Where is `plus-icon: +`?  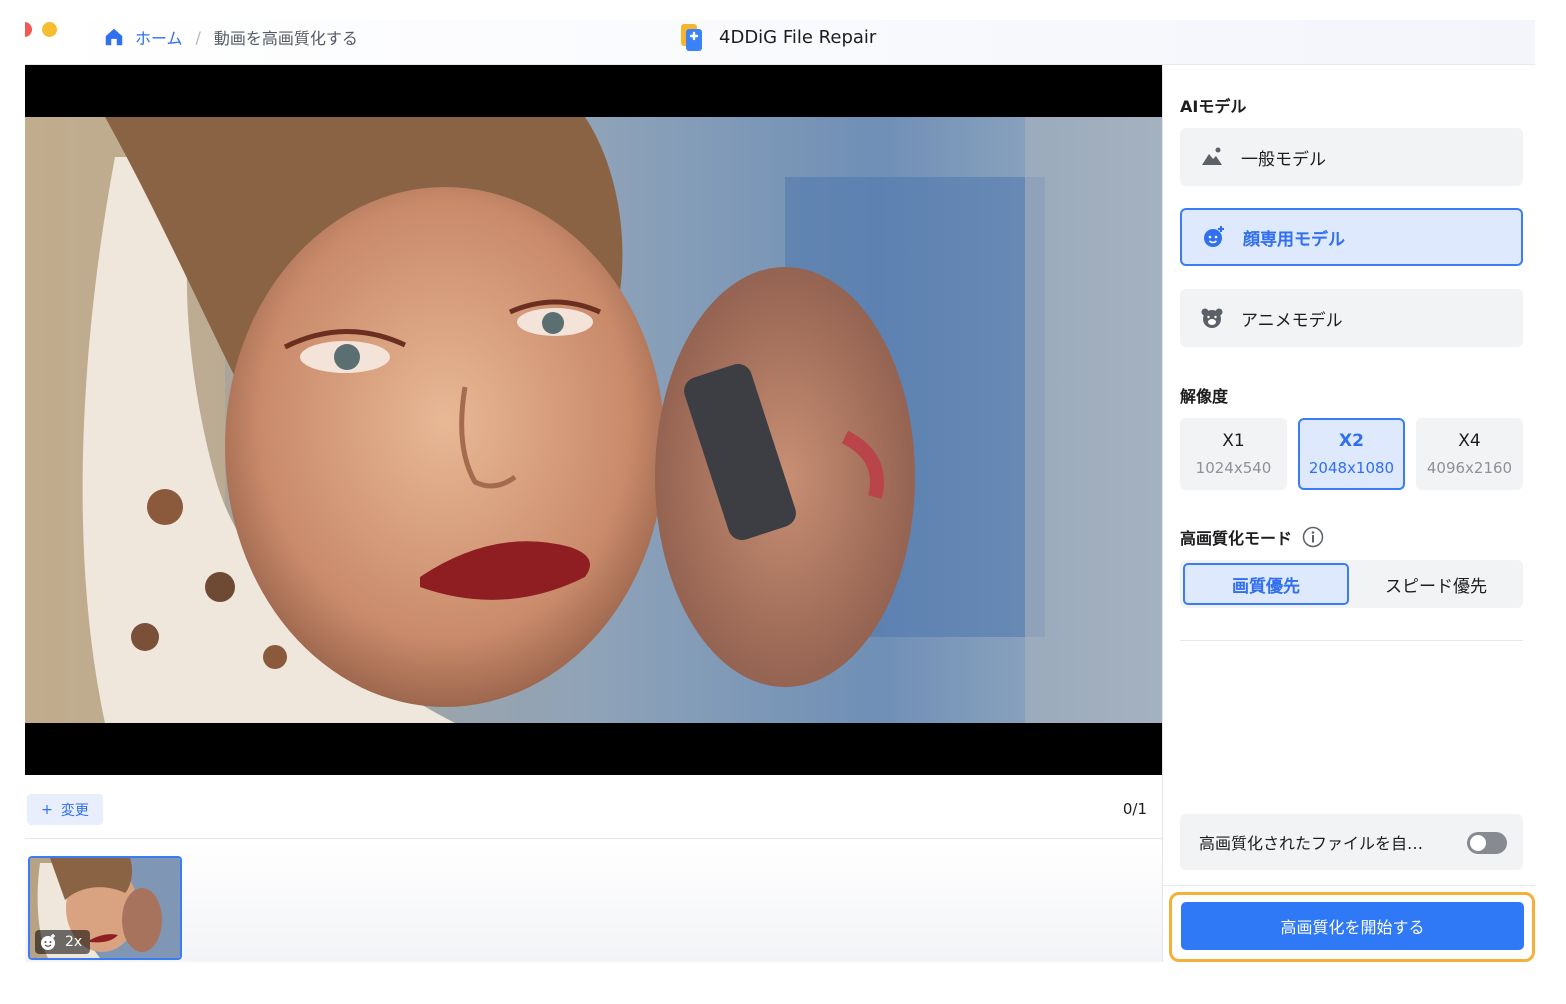
plus-icon: + is located at coordinates (47, 809).